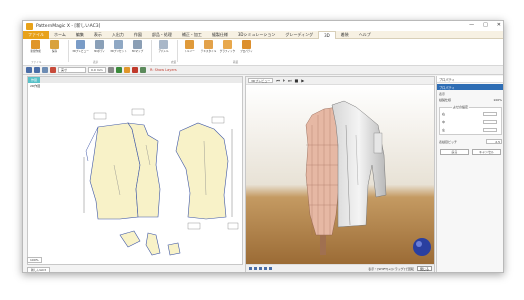  Describe the element at coordinates (494, 141) in the screenshot. I see `props-length-input: 2.5` at that location.